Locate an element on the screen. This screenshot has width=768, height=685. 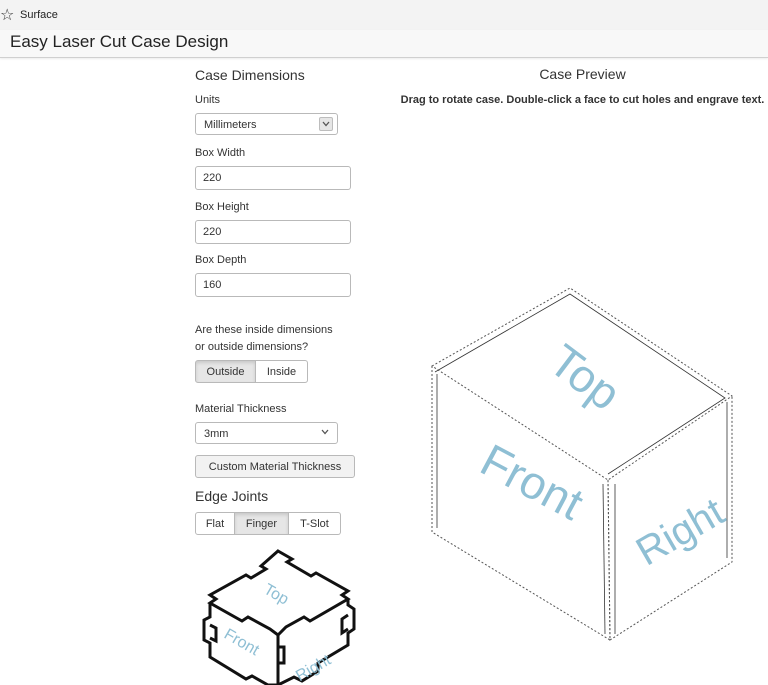
custom-thickness-group: Custom Material Thickness is located at coordinates (275, 466).